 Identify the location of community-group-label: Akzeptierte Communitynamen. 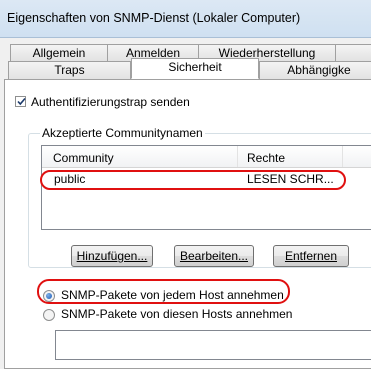
(122, 133).